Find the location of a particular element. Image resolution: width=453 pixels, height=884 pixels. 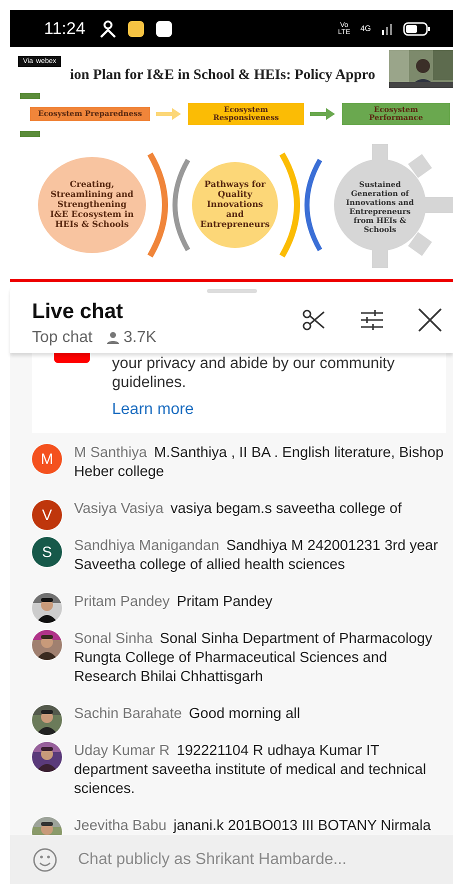

chat-message: Sonal Sinha Sonal Sinha Department of Pharmacology Rungta College of Pharmaceutical Sciences and Research Bhilai Chhattisgarh is located at coordinates (254, 658).